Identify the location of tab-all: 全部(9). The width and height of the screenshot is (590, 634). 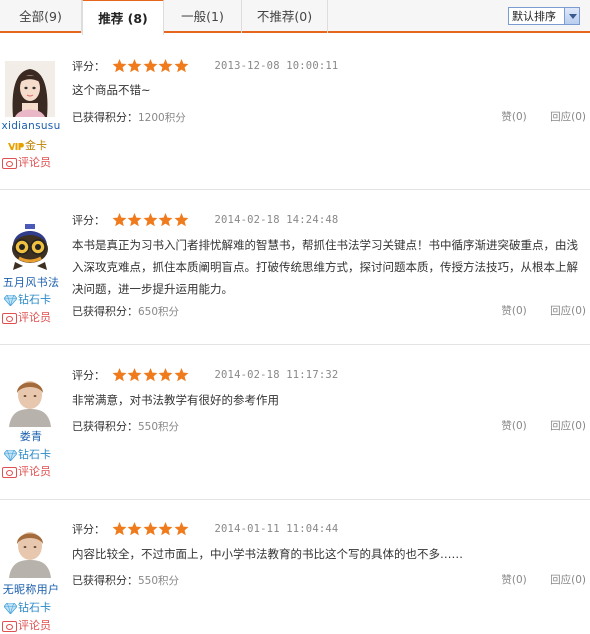
(41, 16).